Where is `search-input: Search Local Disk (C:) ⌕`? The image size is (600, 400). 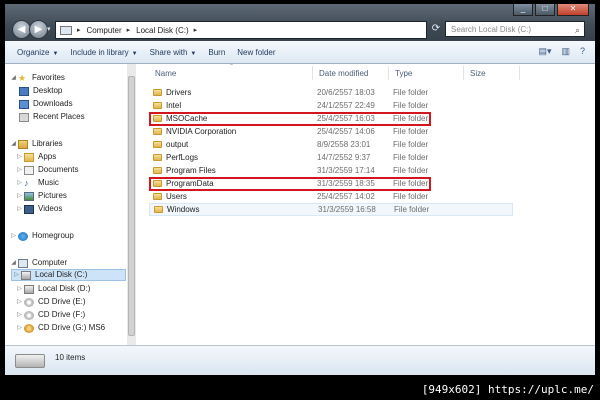
search-input: Search Local Disk (C:) ⌕ is located at coordinates (515, 29).